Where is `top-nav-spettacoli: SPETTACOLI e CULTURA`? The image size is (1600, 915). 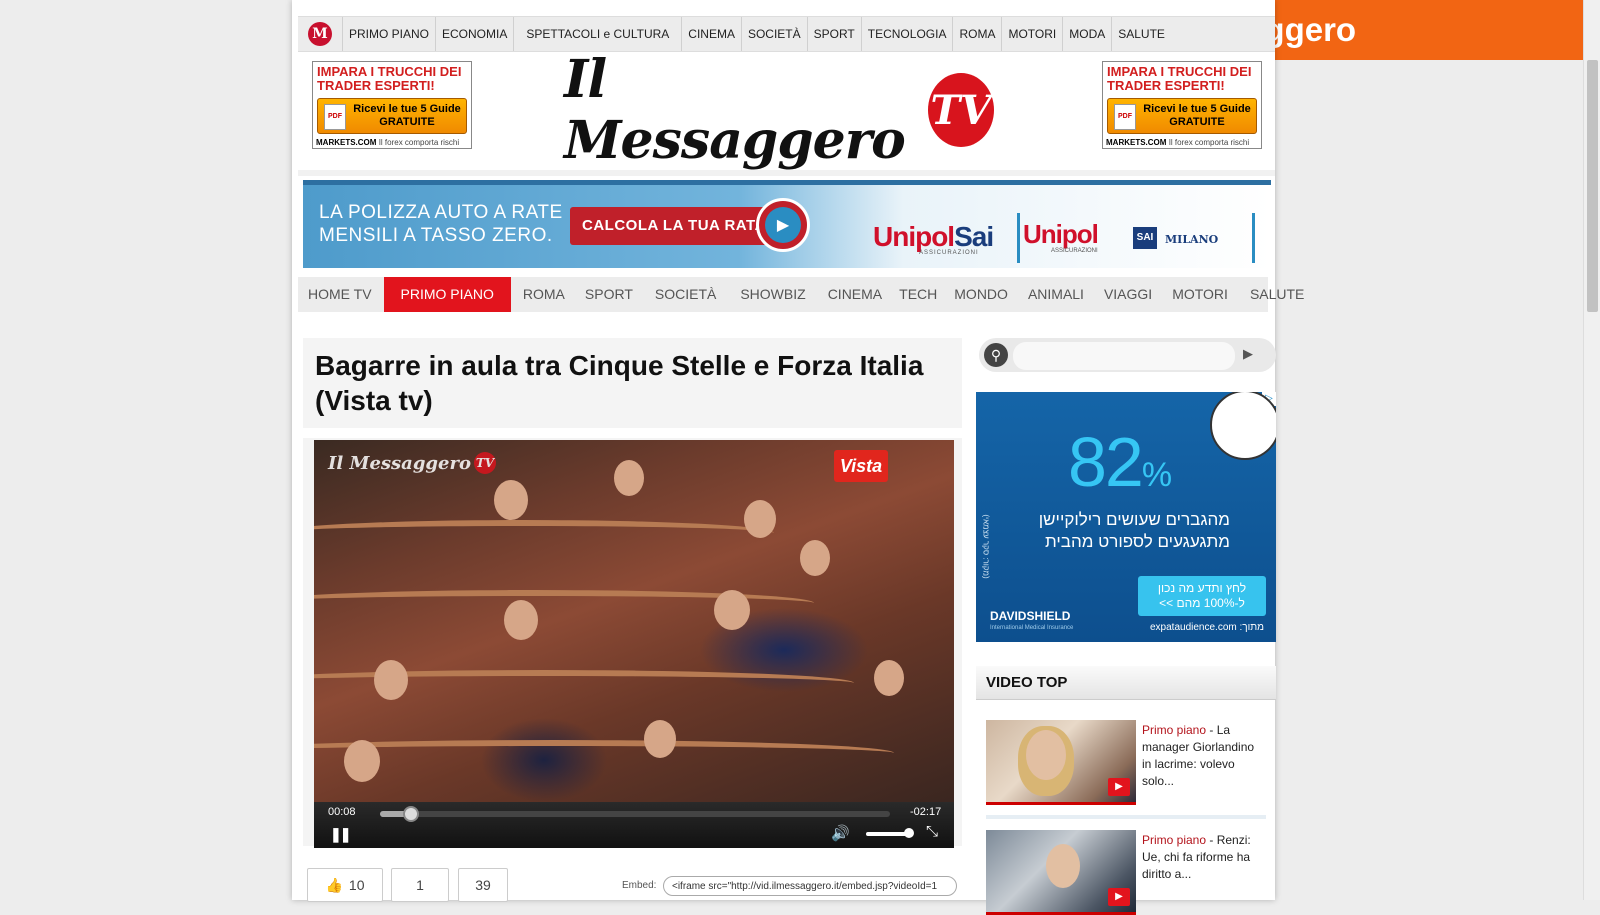 top-nav-spettacoli: SPETTACOLI e CULTURA is located at coordinates (597, 34).